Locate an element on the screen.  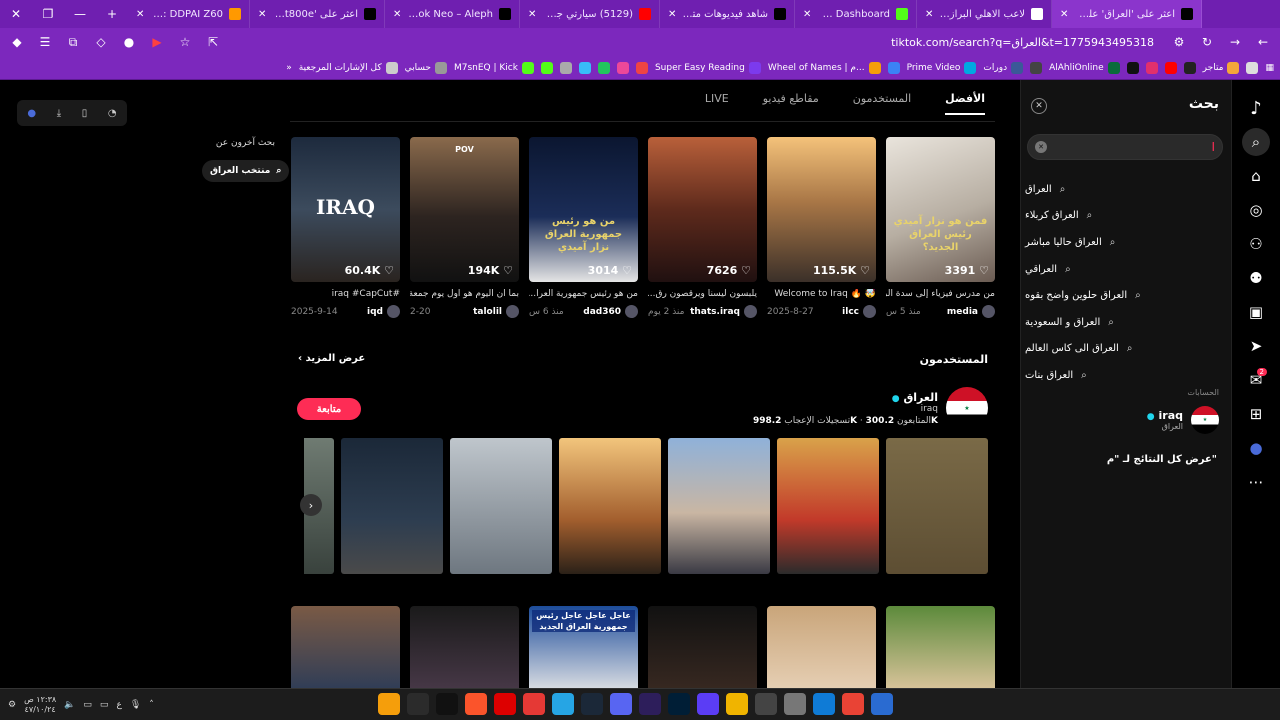
sliders-icon: ☰ is located at coordinates (45, 42).